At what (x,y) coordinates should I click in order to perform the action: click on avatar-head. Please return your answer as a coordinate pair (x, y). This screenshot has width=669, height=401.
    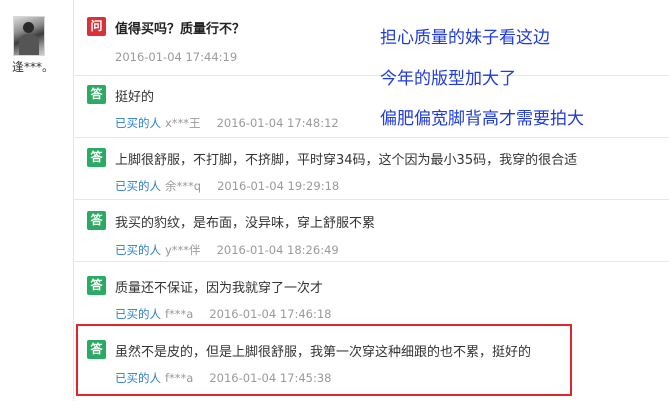
    Looking at the image, I should click on (28, 27).